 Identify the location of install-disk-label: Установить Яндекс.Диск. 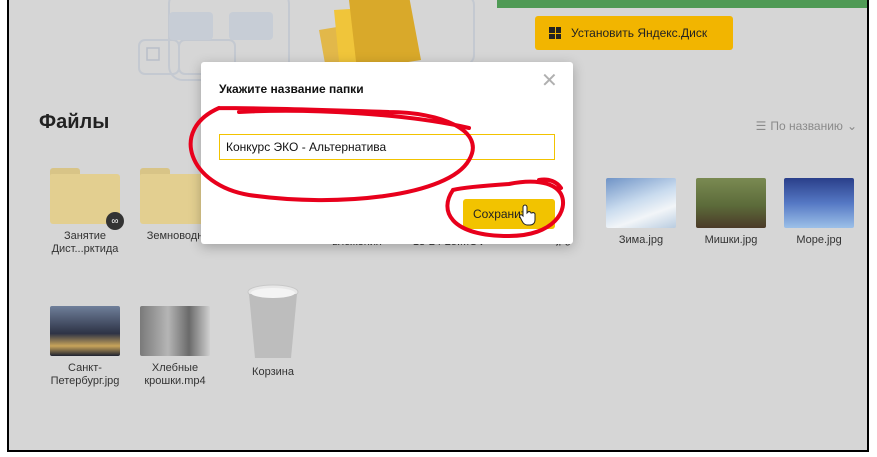
(639, 33).